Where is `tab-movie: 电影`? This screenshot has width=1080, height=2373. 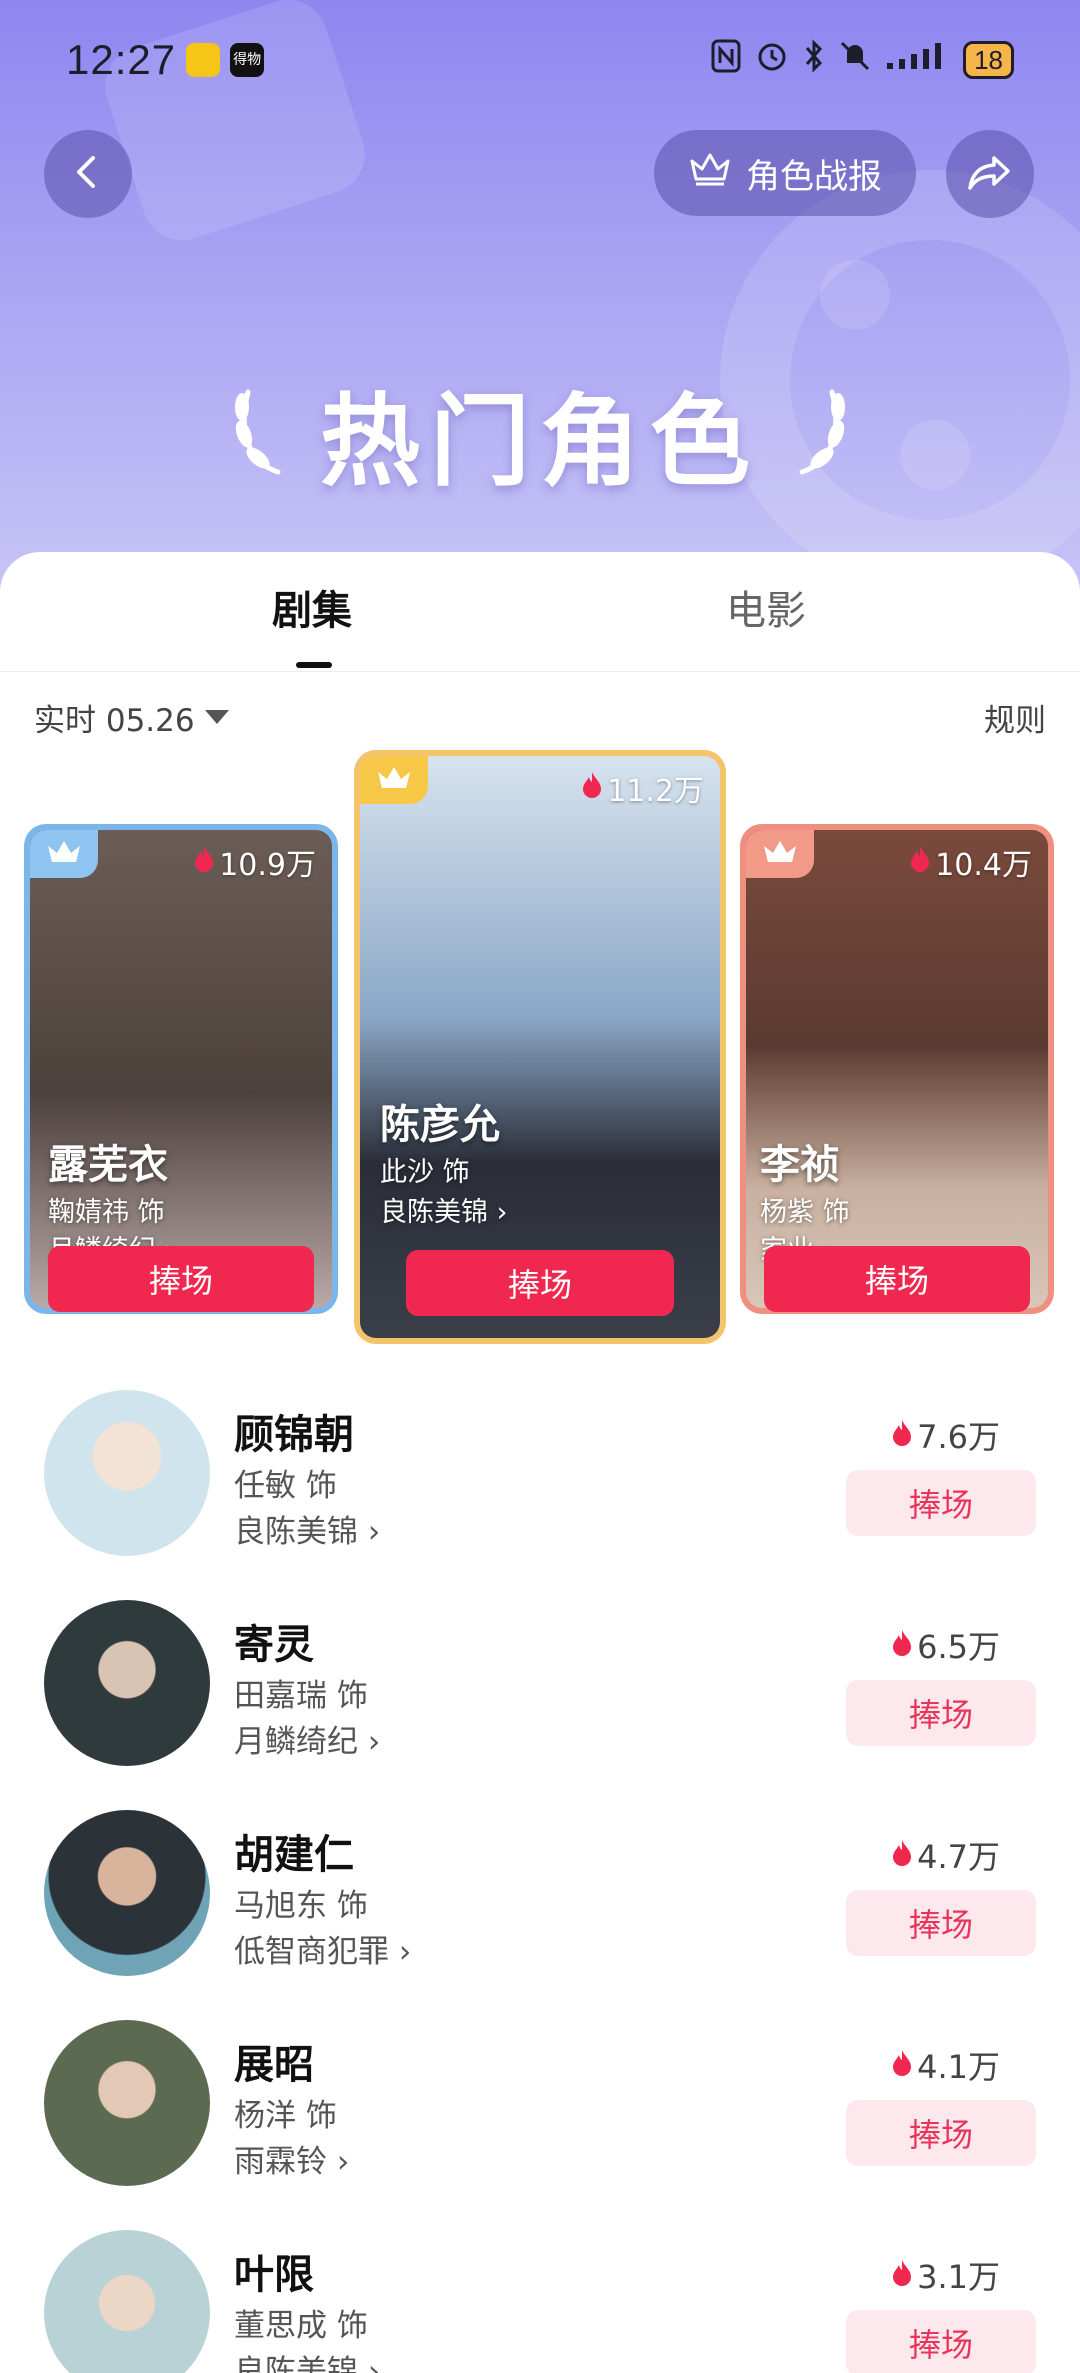
tab-movie: 电影 is located at coordinates (766, 607).